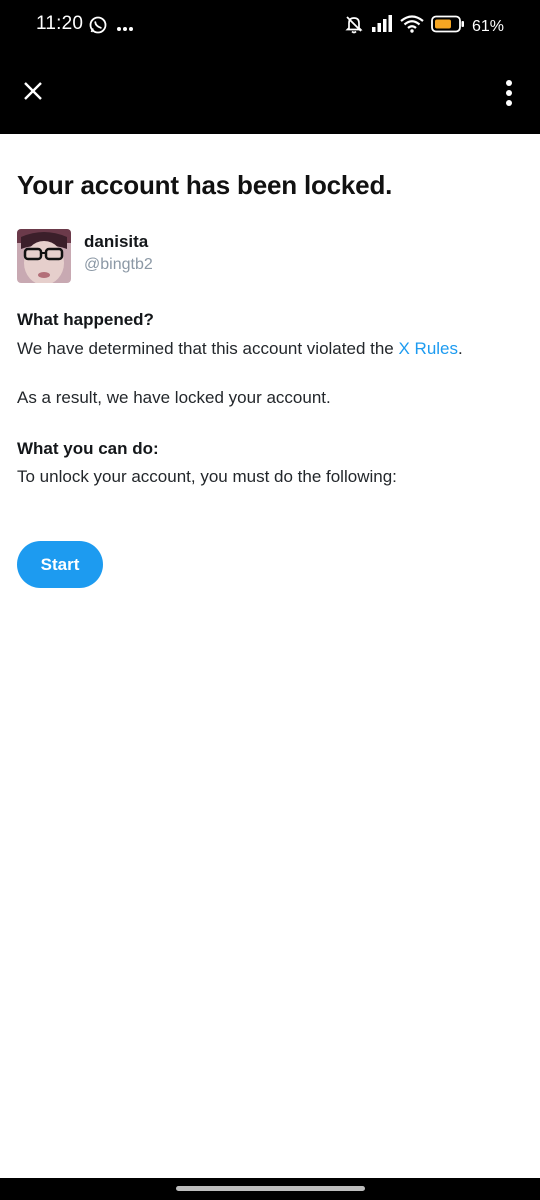 The image size is (540, 1200). Describe the element at coordinates (60, 564) in the screenshot. I see `start-button: Start` at that location.